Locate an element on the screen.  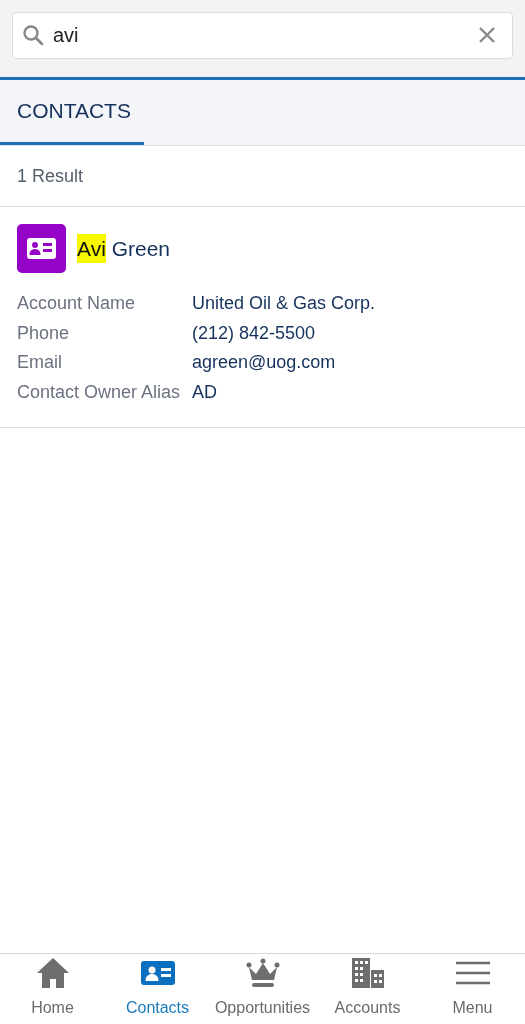
field-value: United Oil & Gas Corp. is located at coordinates (284, 304).